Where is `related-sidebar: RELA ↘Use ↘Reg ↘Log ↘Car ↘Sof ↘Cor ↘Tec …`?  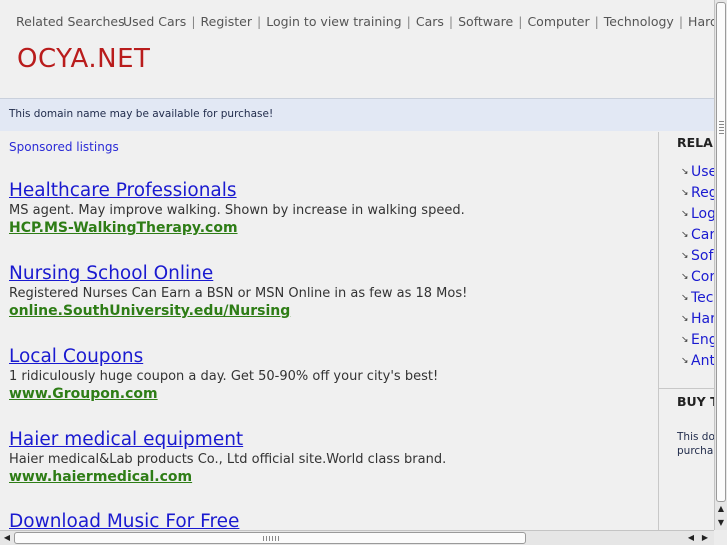
related-sidebar: RELA ↘Use ↘Reg ↘Log ↘Car ↘Sof ↘Cor ↘Tec … is located at coordinates (686, 331).